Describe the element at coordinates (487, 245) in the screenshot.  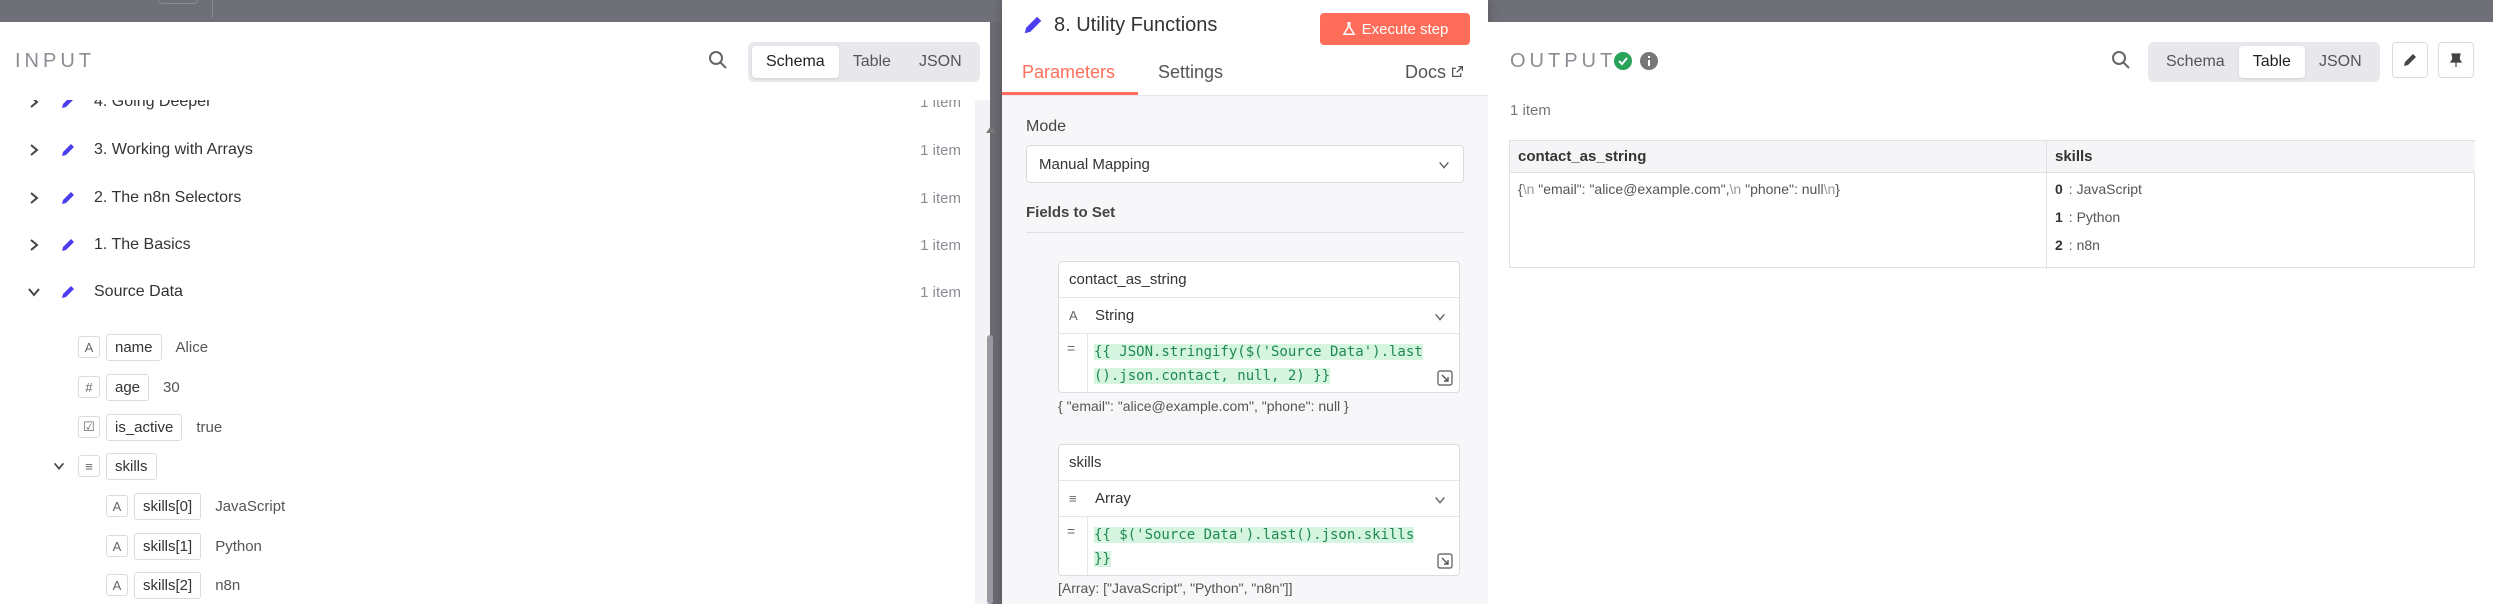
I see `tree-node-the-basics: 1. The Basics 1 item` at that location.